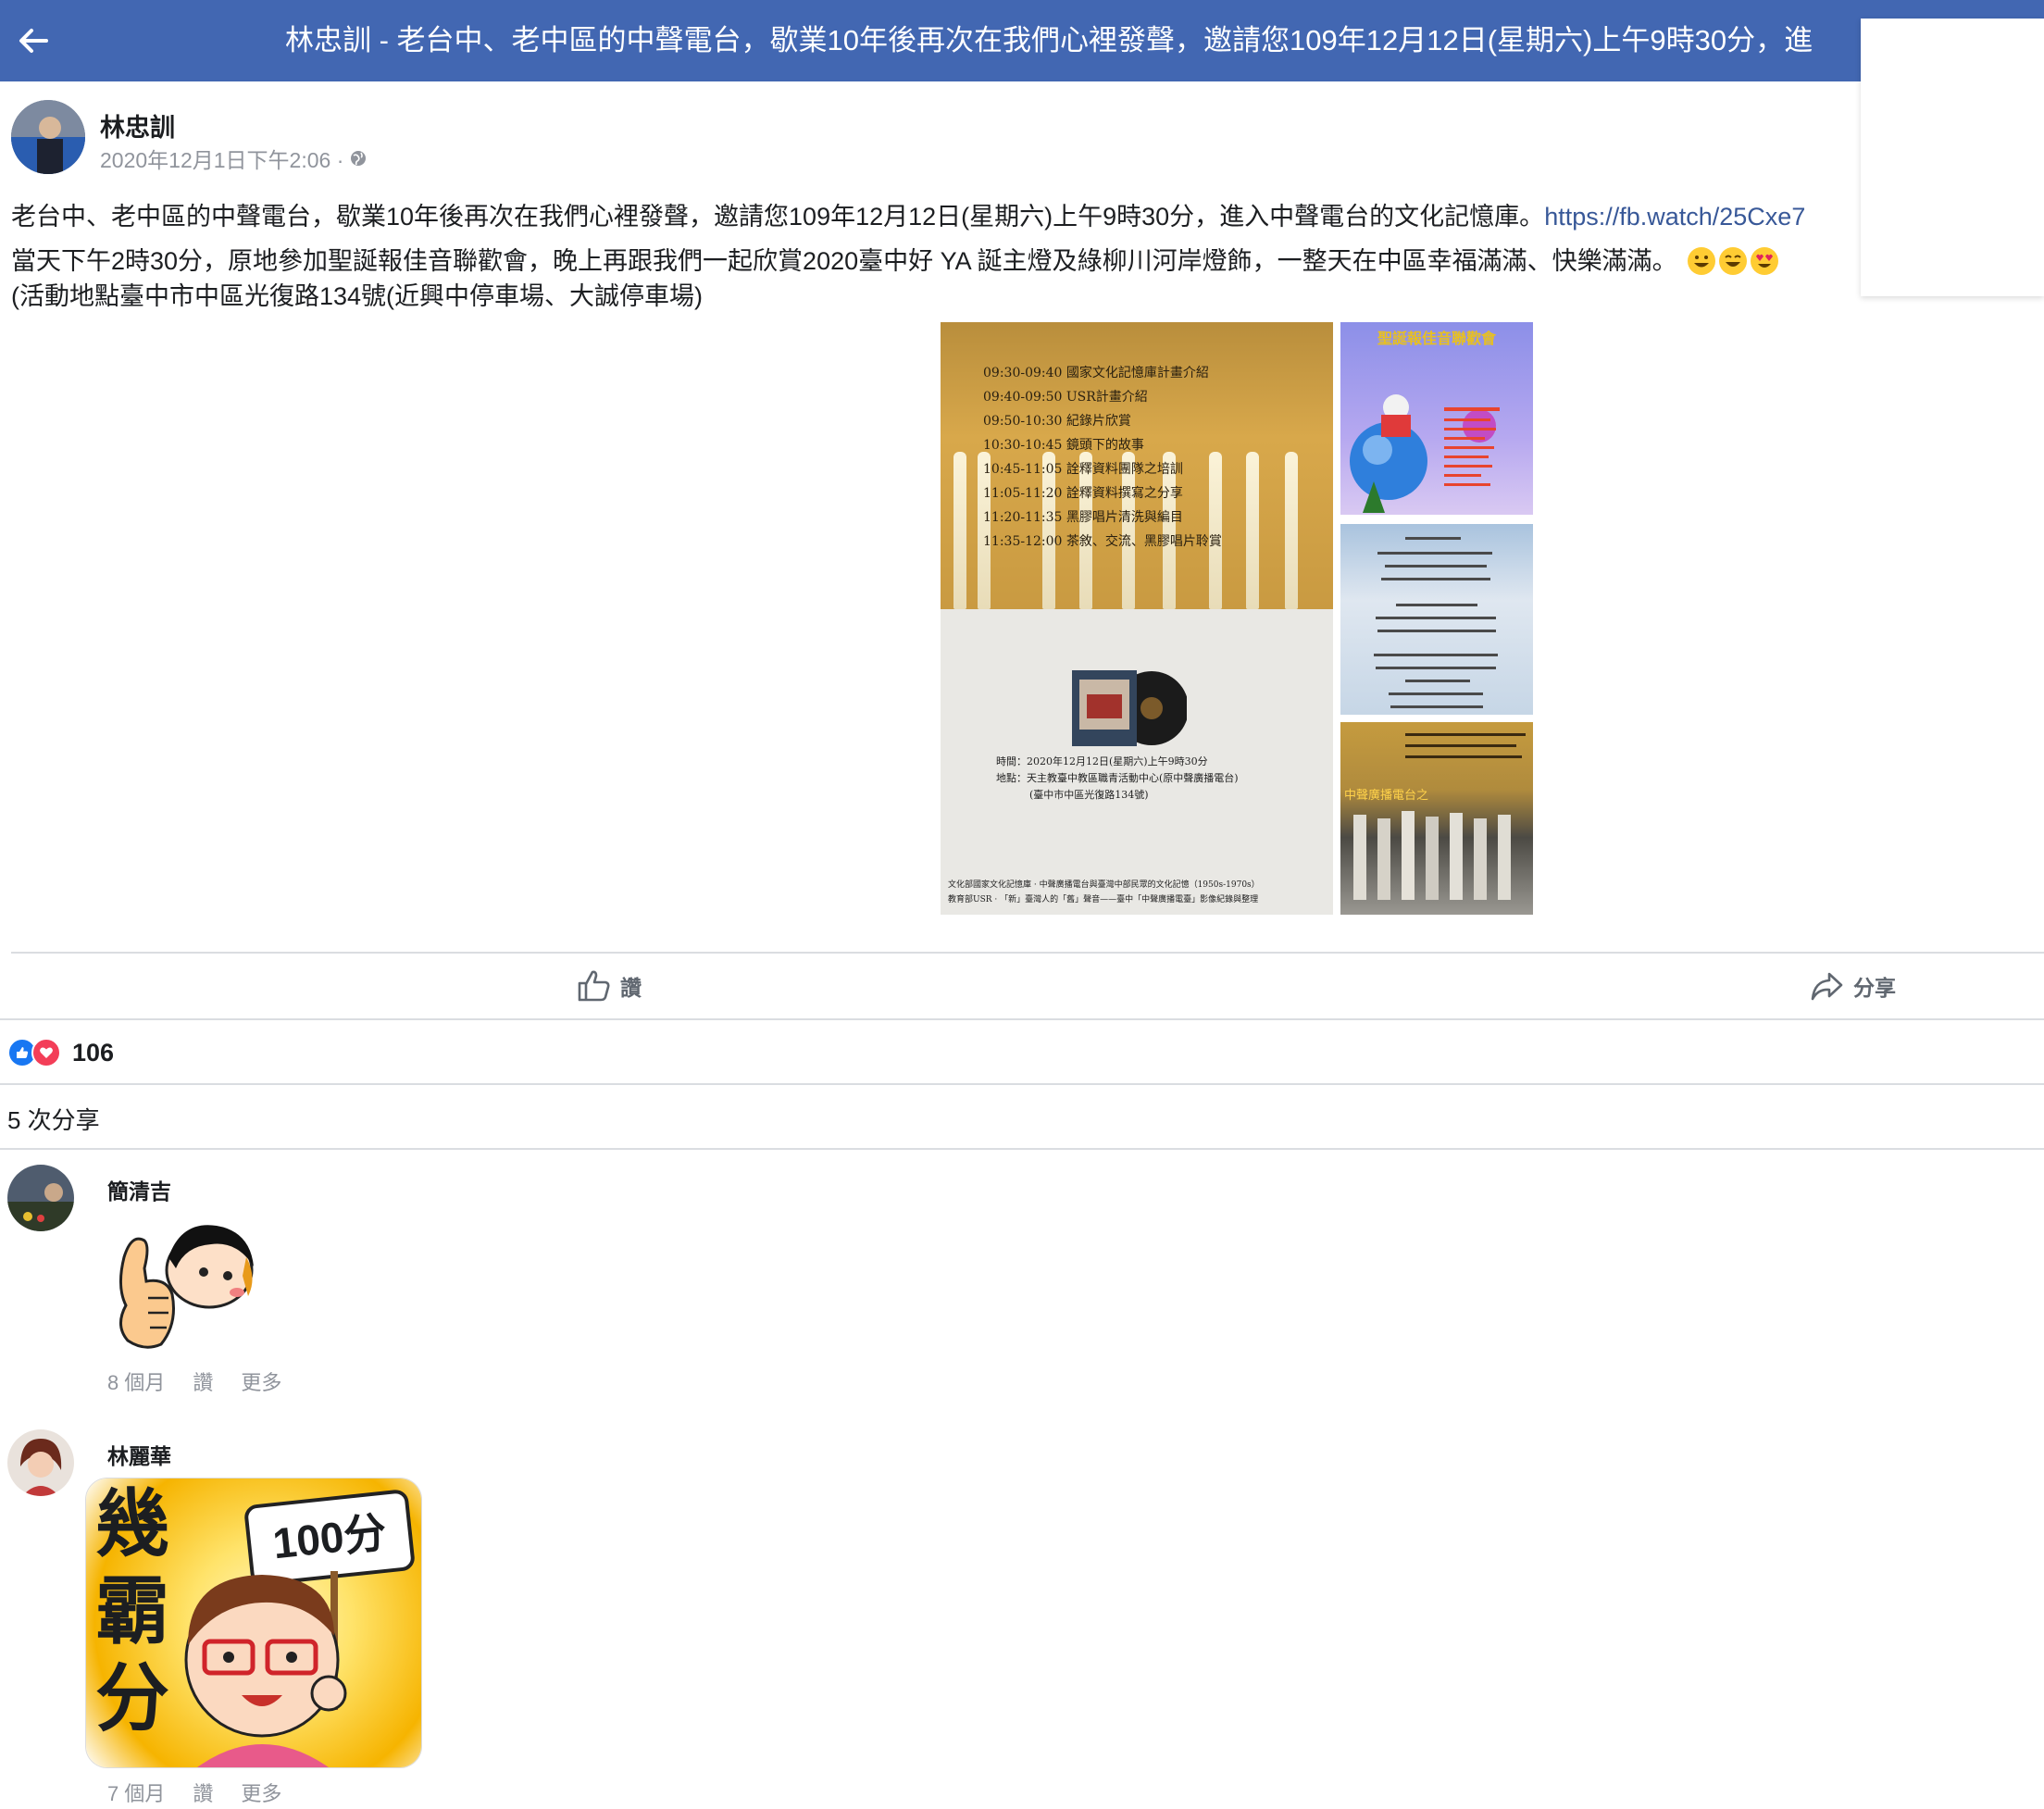 The image size is (2044, 1809). I want to click on reactions-summary: 106, so click(60, 1052).